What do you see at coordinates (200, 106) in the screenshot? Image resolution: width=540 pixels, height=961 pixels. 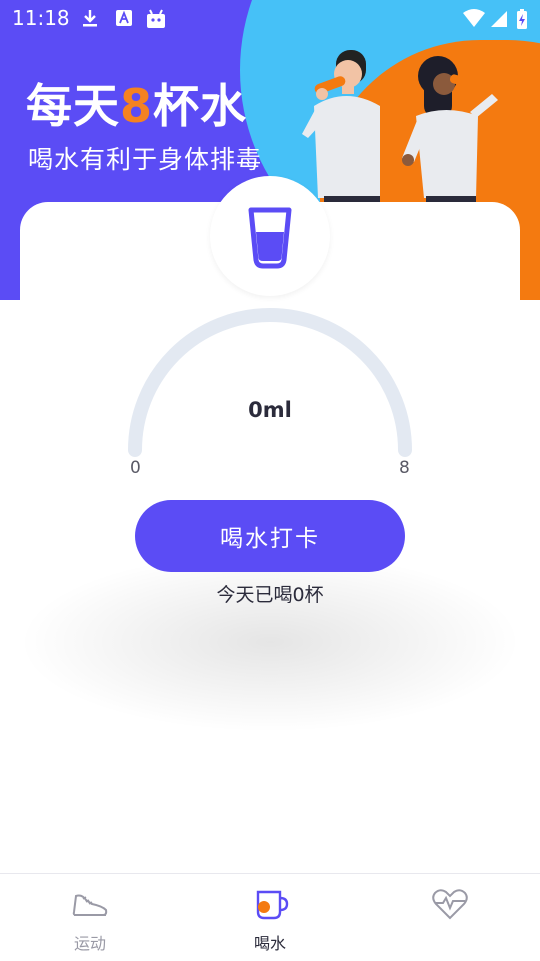 I see `hero-title-suffix: 杯水` at bounding box center [200, 106].